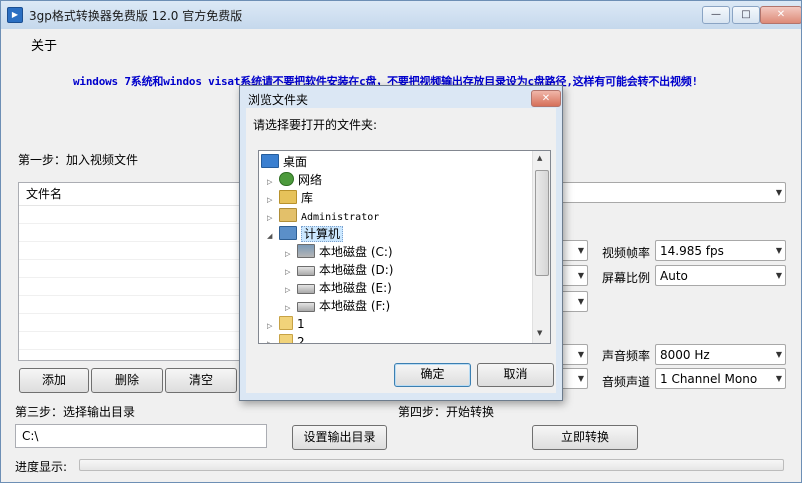 This screenshot has width=802, height=483. Describe the element at coordinates (273, 236) in the screenshot. I see `collapse-icon: ◢` at that location.